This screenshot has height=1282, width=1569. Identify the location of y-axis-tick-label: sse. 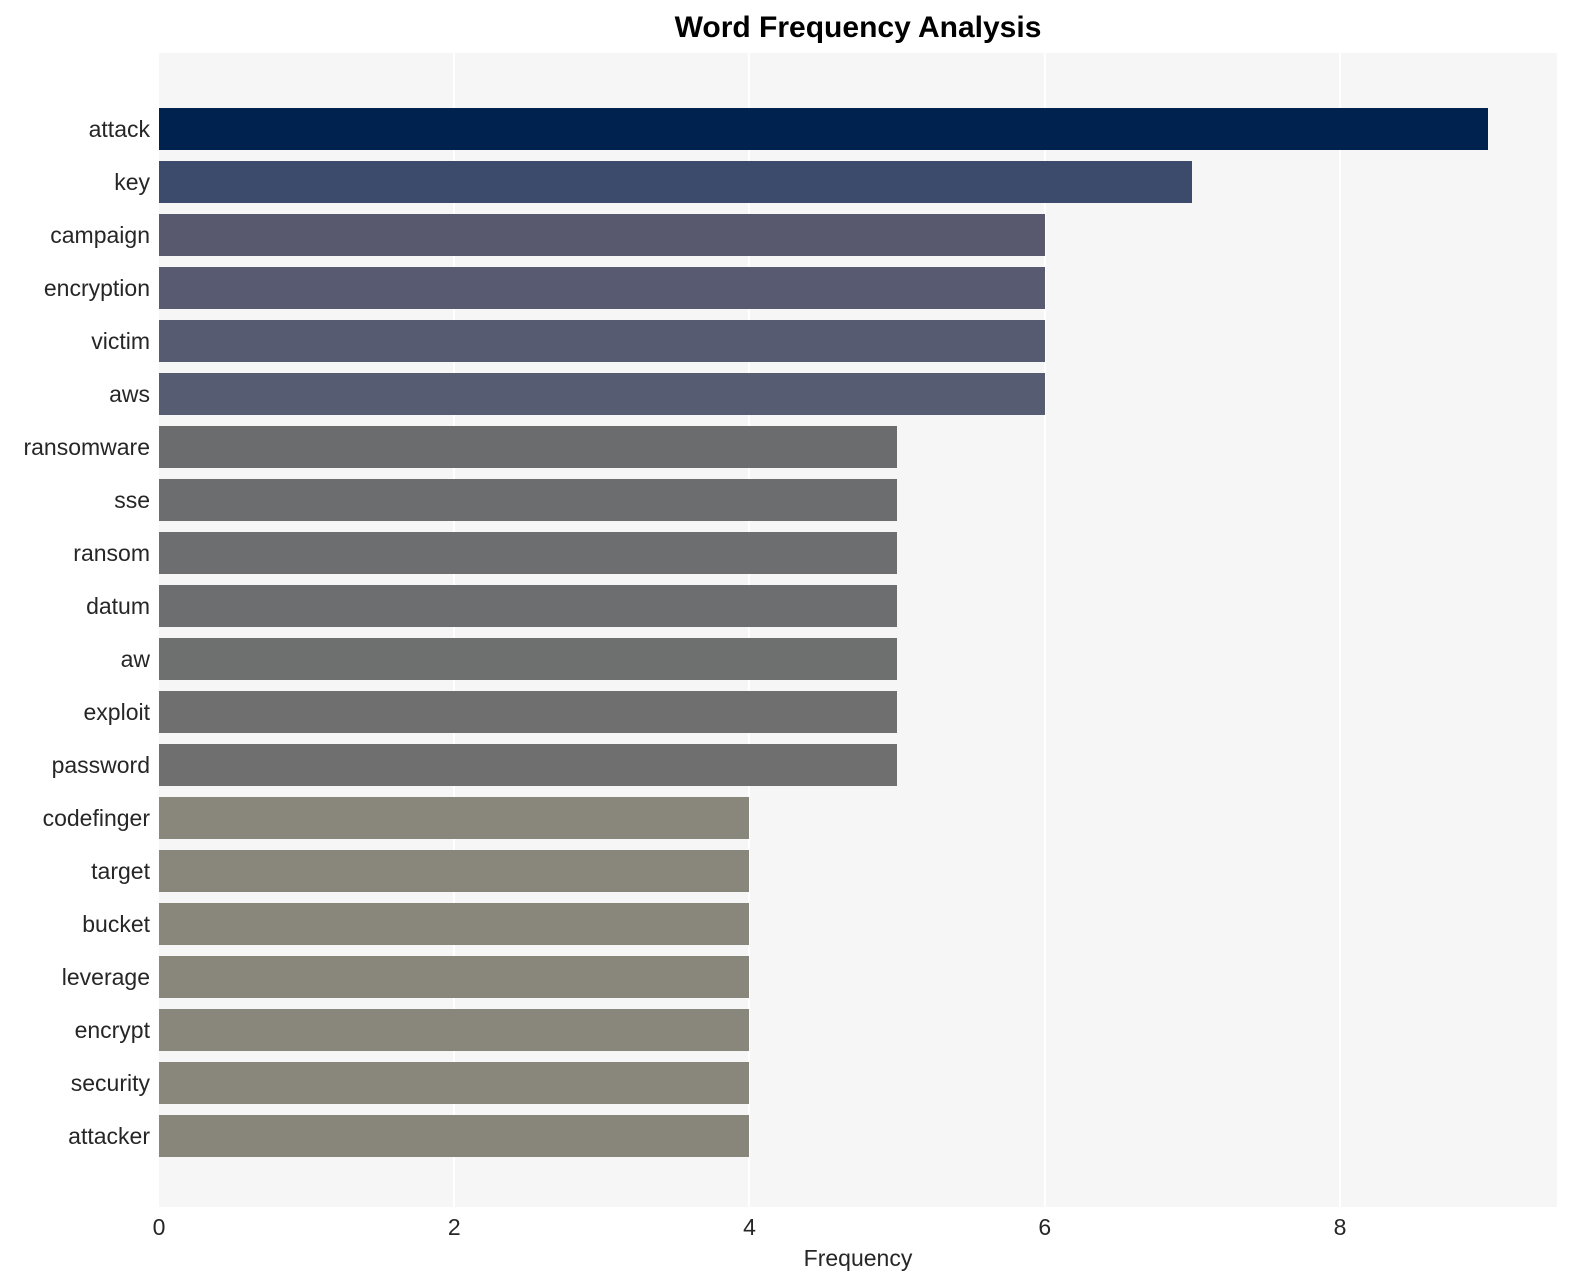
(132, 499).